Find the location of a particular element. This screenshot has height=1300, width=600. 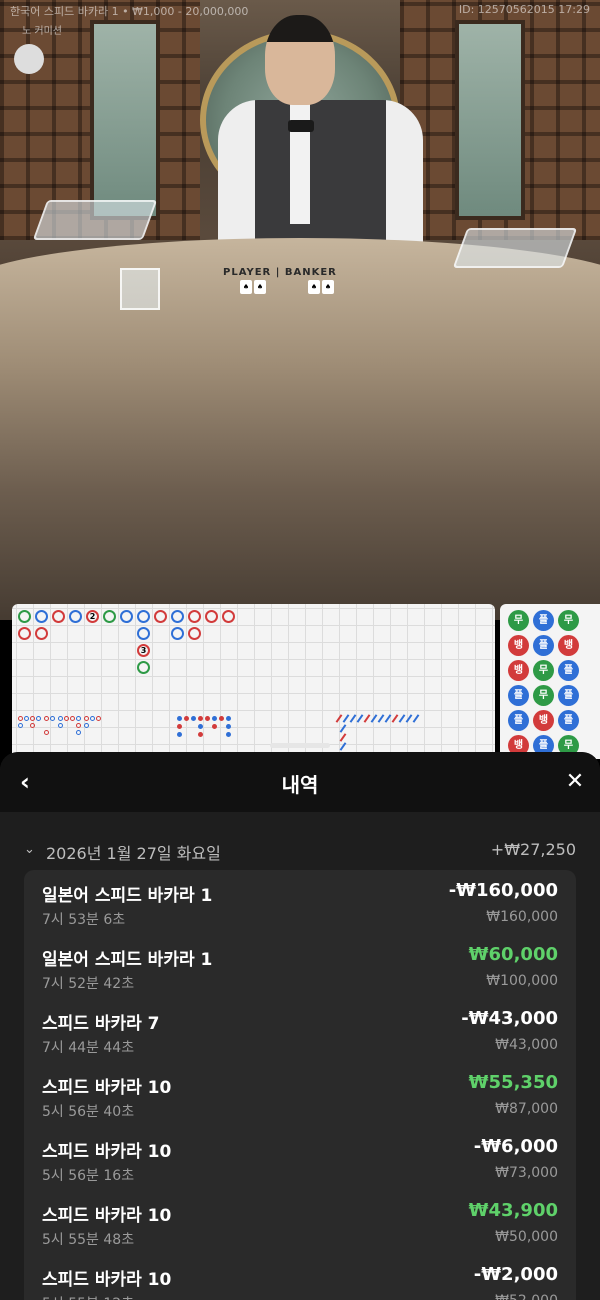

history-row: 일본어 스피드 바카라 1 7시 53분 6초 -₩160,000 ₩160,000 is located at coordinates (300, 906).